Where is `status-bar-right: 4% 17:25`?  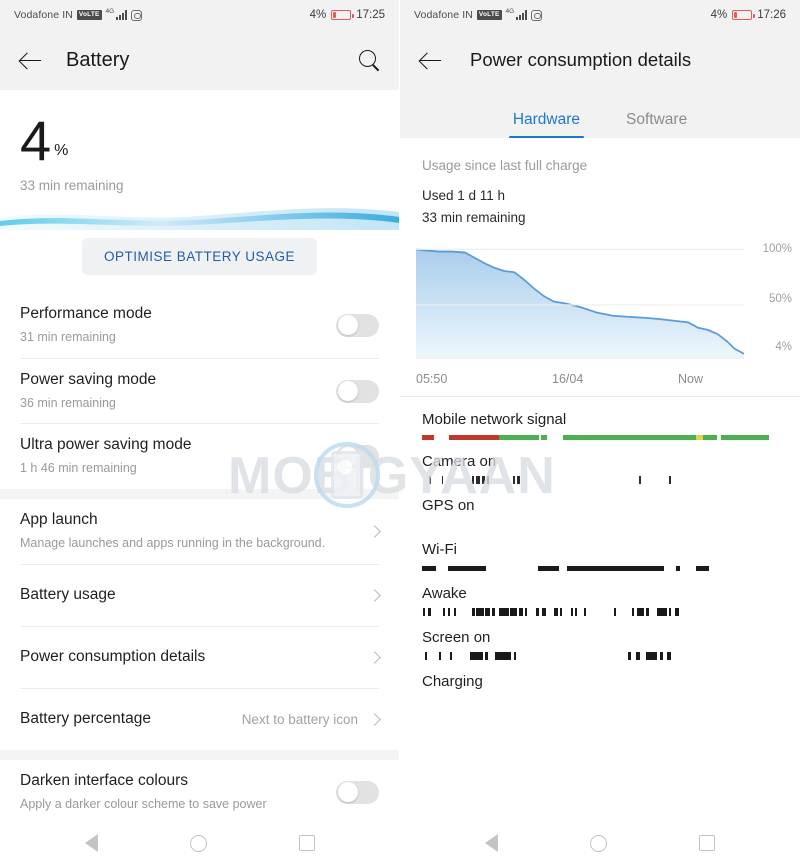
status-bar-right: 4% 17:25 is located at coordinates (347, 15).